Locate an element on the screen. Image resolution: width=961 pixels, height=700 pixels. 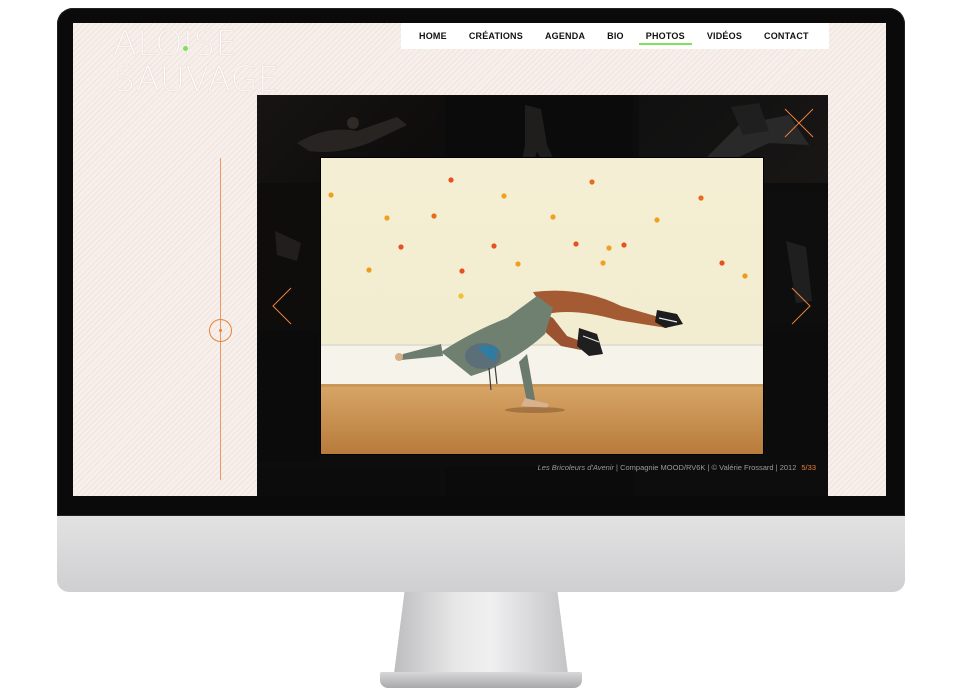
caption-title: Les Bricoleurs d'Avenir is located at coordinates (575, 467).